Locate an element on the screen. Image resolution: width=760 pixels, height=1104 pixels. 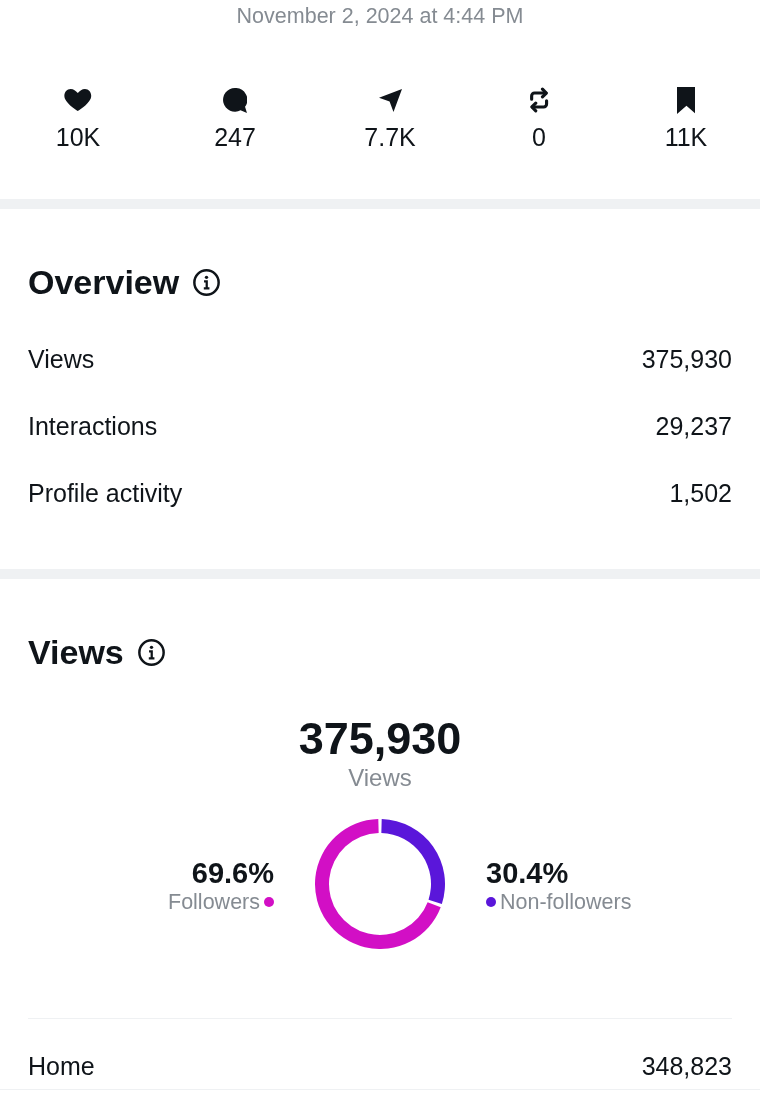
engagement-count: 11K is located at coordinates (686, 137).